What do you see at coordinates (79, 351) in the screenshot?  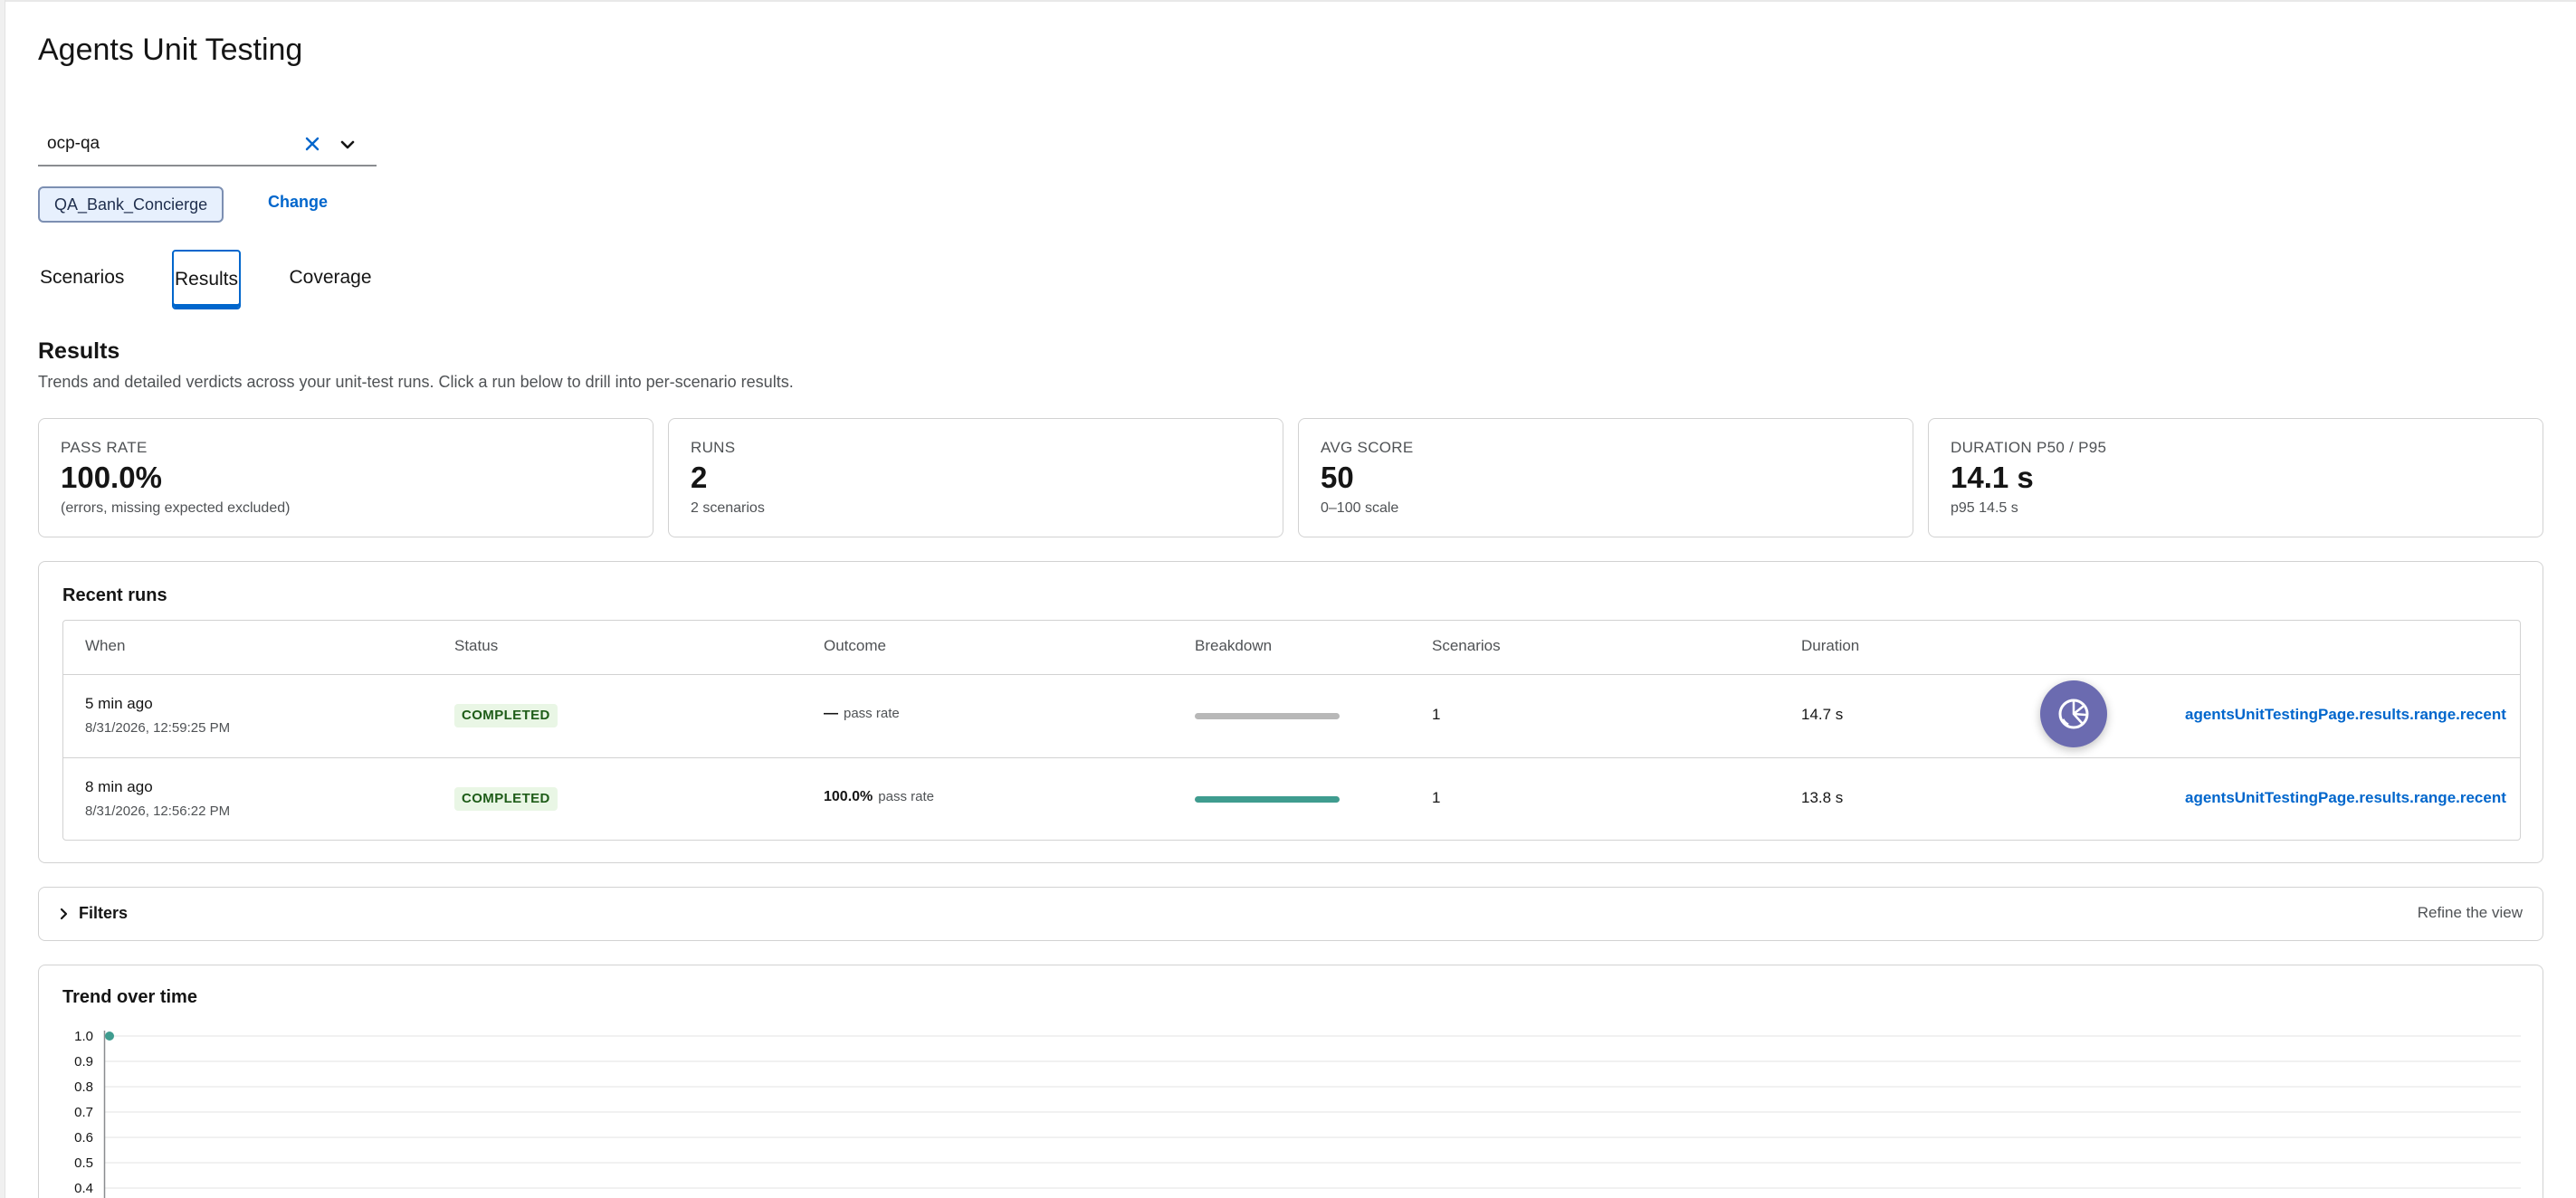 I see `results-title: Results` at bounding box center [79, 351].